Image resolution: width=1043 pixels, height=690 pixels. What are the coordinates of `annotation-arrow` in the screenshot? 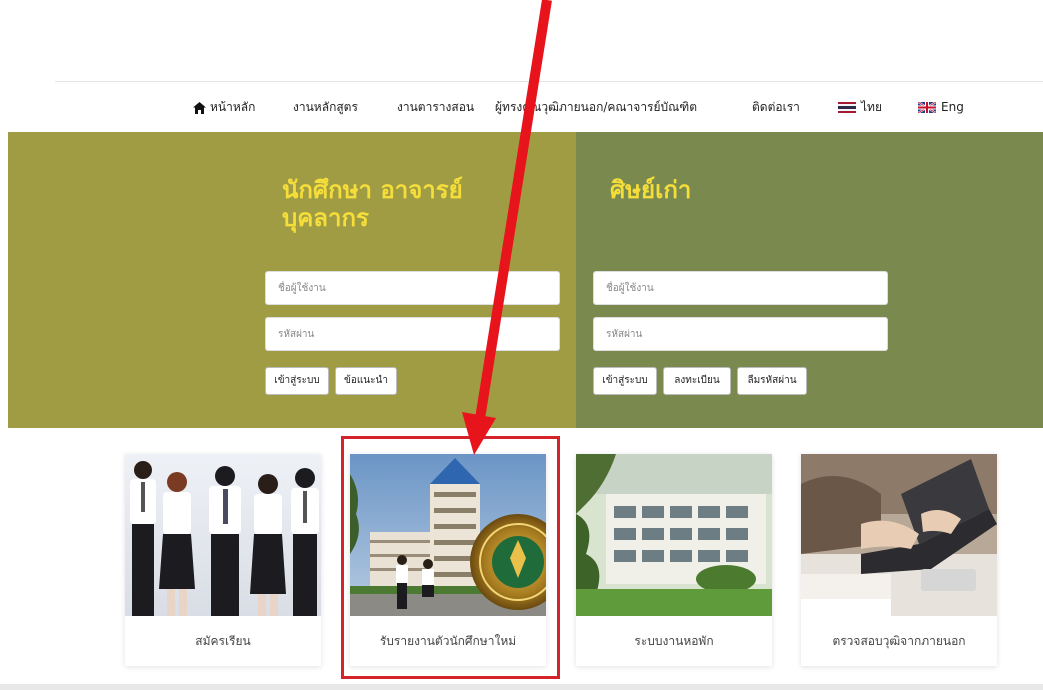 It's located at (507, 227).